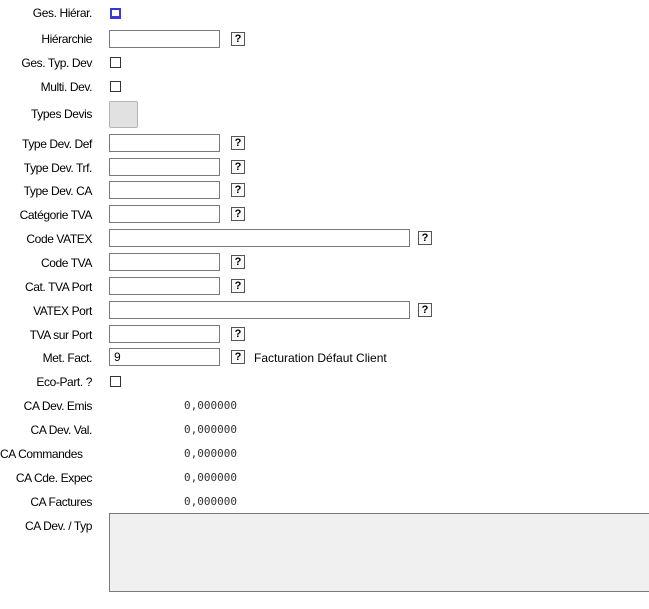 The height and width of the screenshot is (609, 649). What do you see at coordinates (259, 310) in the screenshot?
I see `vatex-port-input` at bounding box center [259, 310].